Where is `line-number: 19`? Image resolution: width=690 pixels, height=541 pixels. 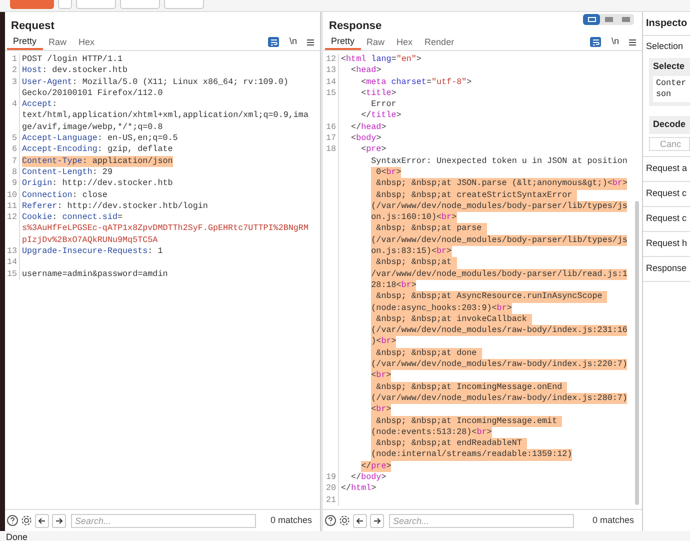
line-number: 19 is located at coordinates (331, 477).